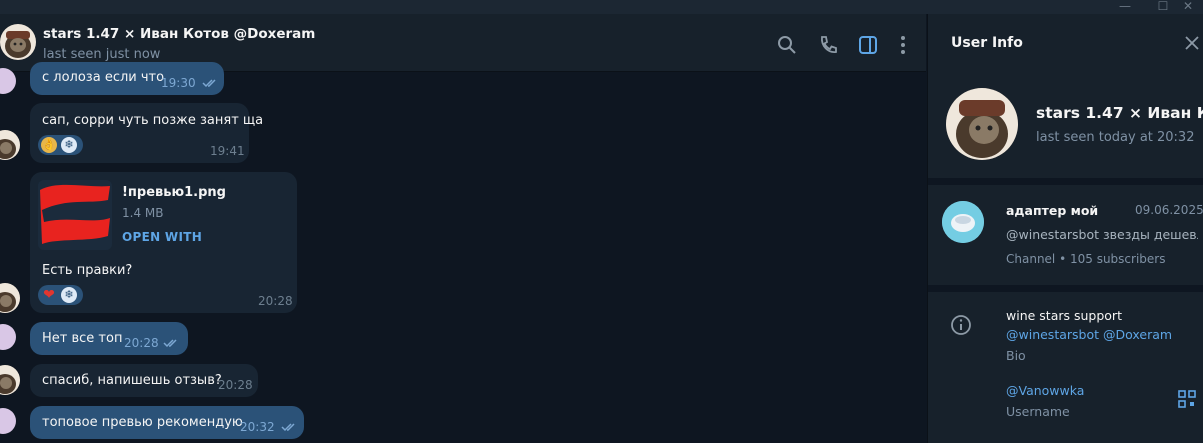 Image resolution: width=1203 pixels, height=443 pixels. I want to click on channel-logo-icon, so click(963, 222).